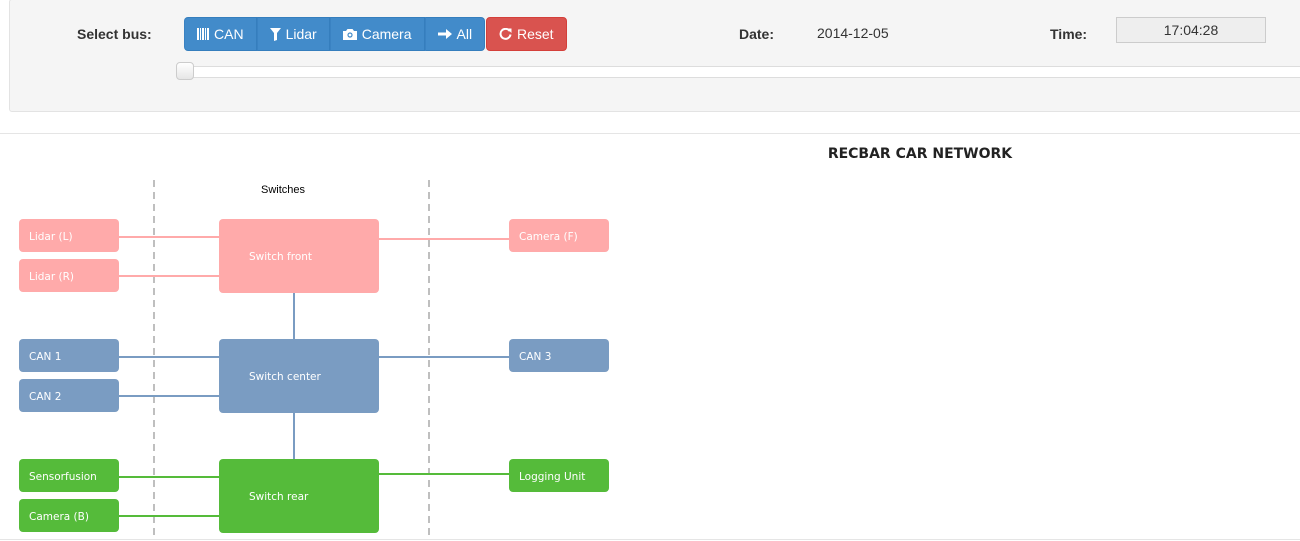 The width and height of the screenshot is (1300, 541). Describe the element at coordinates (552, 477) in the screenshot. I see `node-logging-unit-label: Logging Unit` at that location.